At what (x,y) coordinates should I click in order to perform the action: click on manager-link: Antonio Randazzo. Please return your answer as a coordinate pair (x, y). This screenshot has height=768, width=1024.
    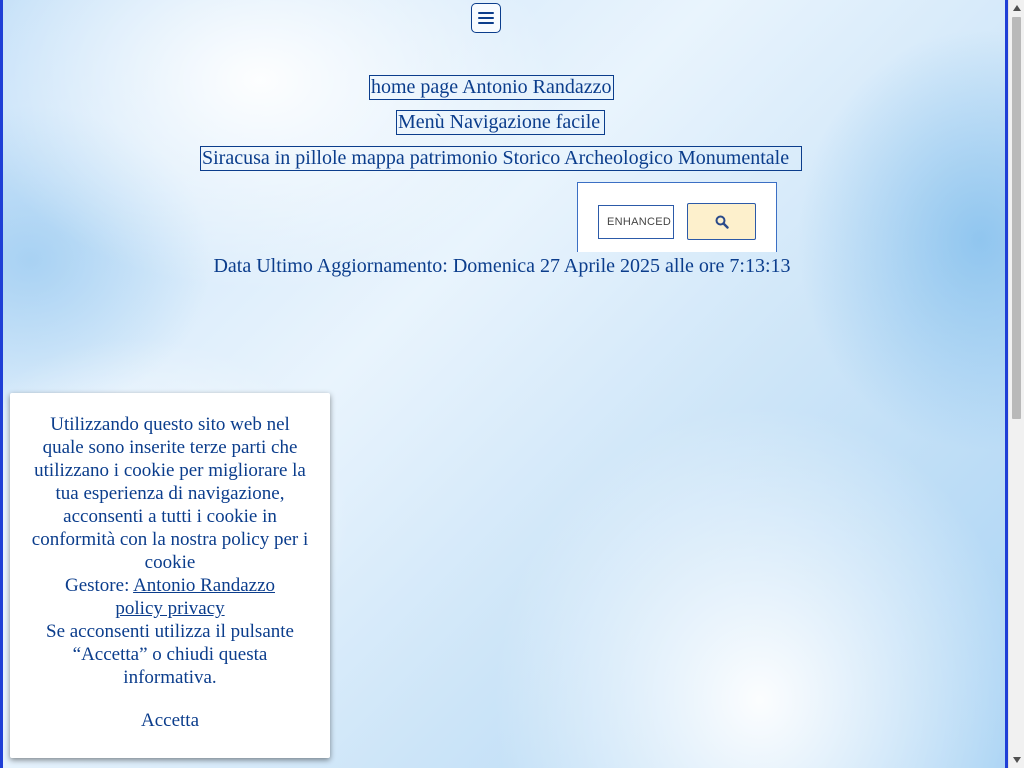
    Looking at the image, I should click on (204, 585).